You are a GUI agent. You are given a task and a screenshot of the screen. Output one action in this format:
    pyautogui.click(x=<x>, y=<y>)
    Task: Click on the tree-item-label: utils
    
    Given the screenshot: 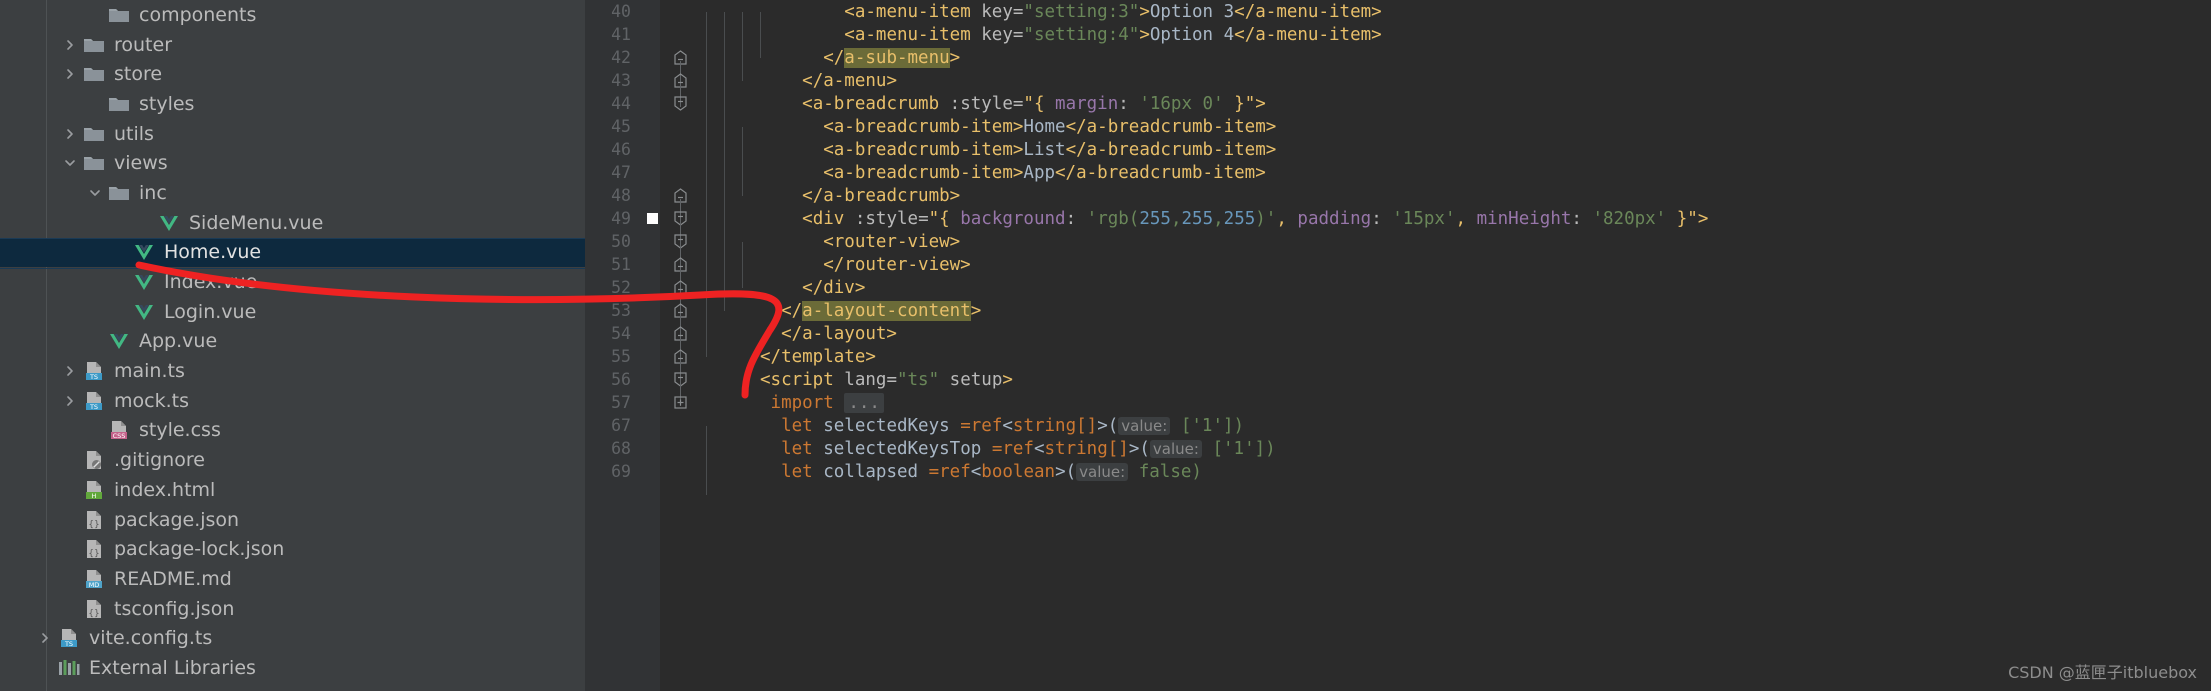 What is the action you would take?
    pyautogui.click(x=134, y=133)
    